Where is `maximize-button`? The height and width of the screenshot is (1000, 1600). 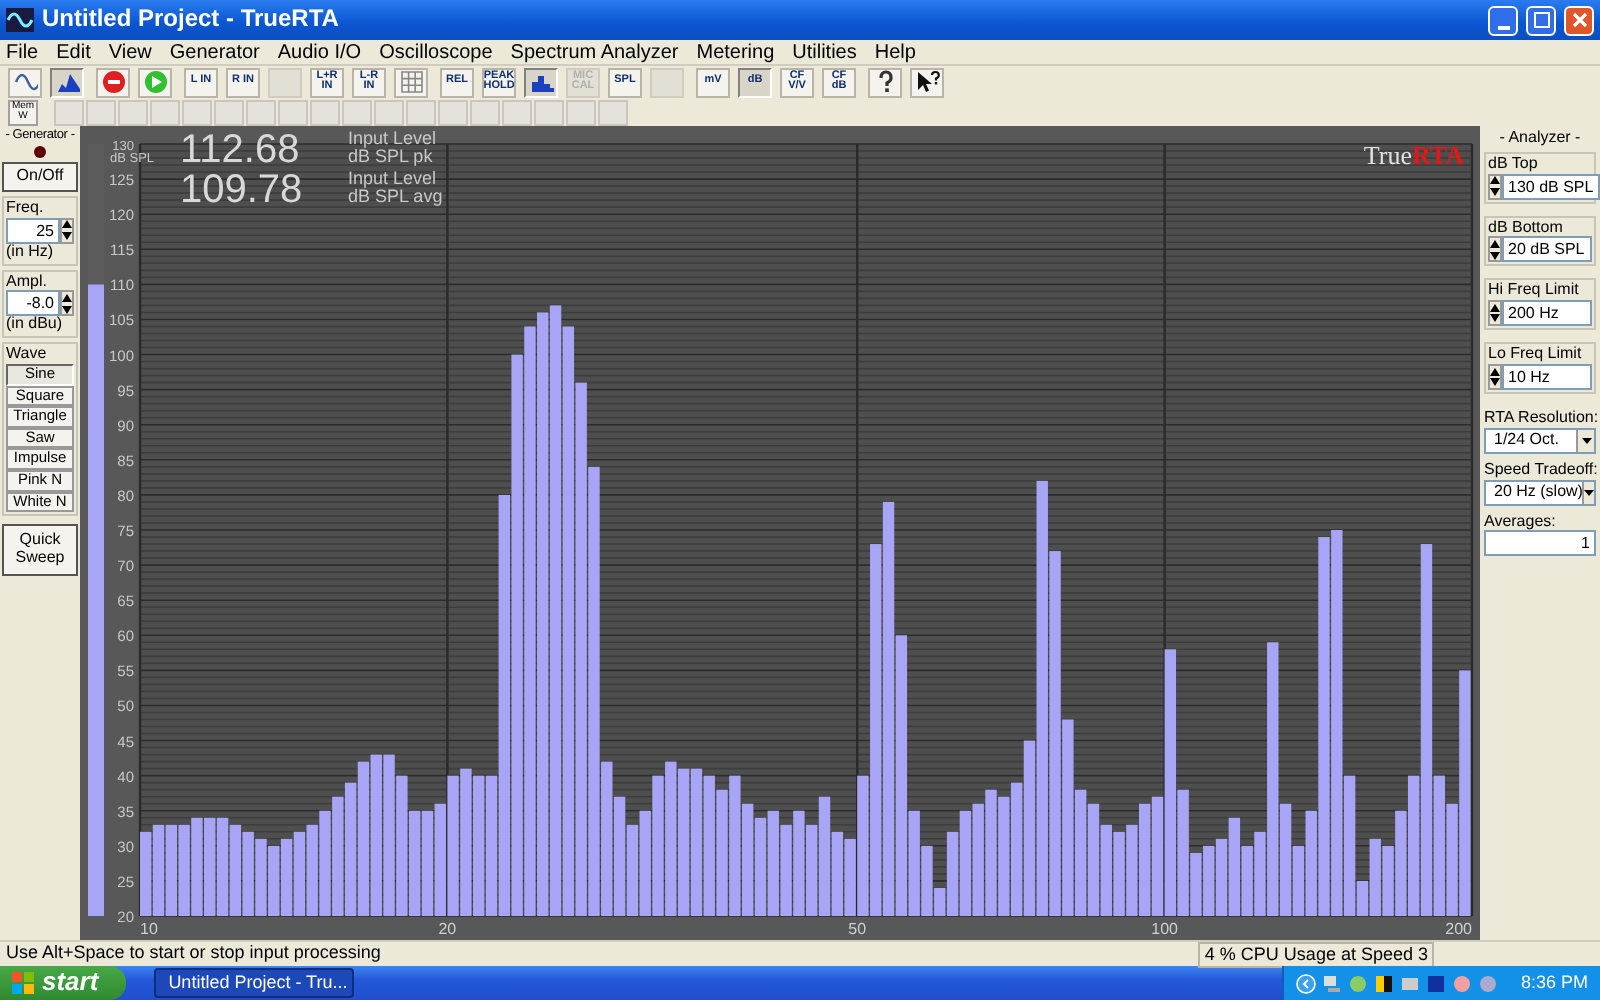 maximize-button is located at coordinates (1541, 20).